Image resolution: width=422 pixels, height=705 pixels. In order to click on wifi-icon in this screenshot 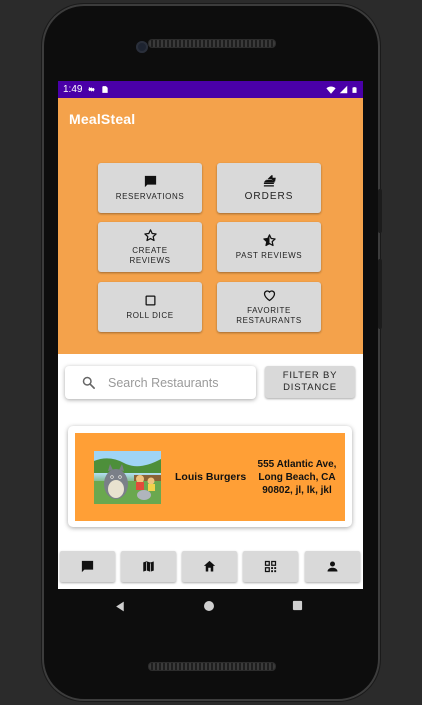, I will do `click(331, 90)`.